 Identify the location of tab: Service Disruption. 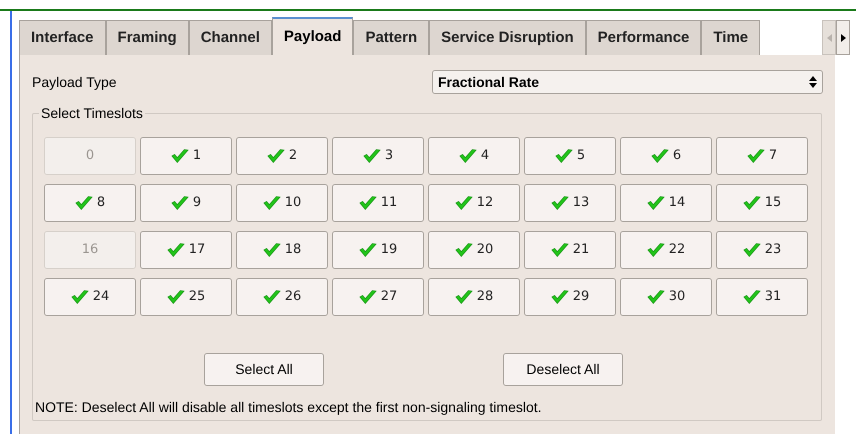
(507, 37).